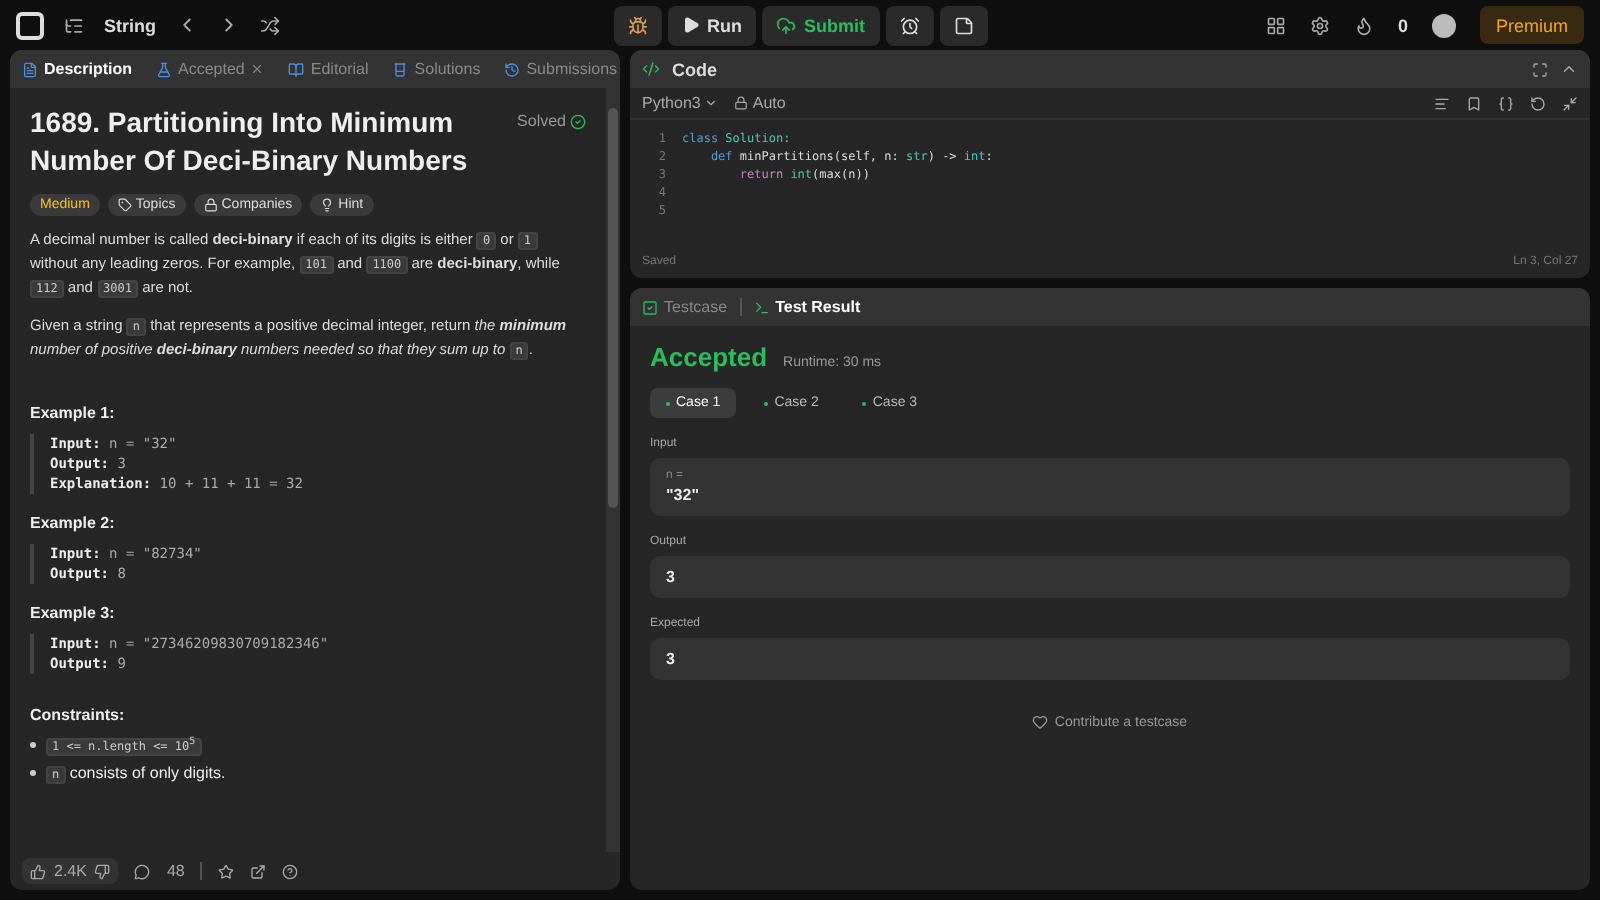  Describe the element at coordinates (270, 25) in the screenshot. I see `shuffle-icon` at that location.